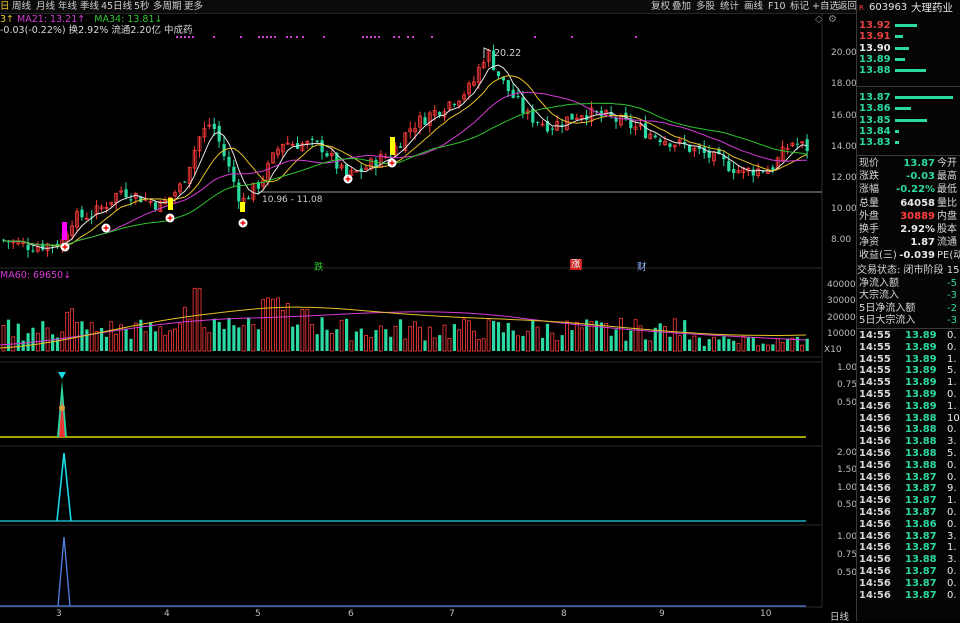 The width and height of the screenshot is (960, 623). Describe the element at coordinates (947, 229) in the screenshot. I see `quote-extra-label: 股本` at that location.